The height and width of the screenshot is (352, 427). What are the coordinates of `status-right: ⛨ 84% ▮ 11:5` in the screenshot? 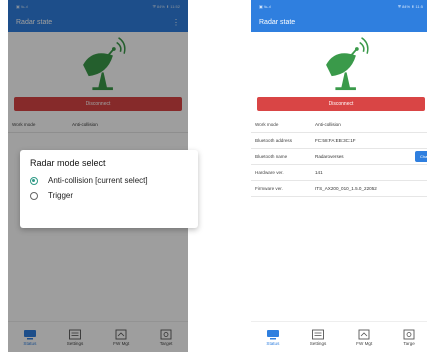 It's located at (410, 6).